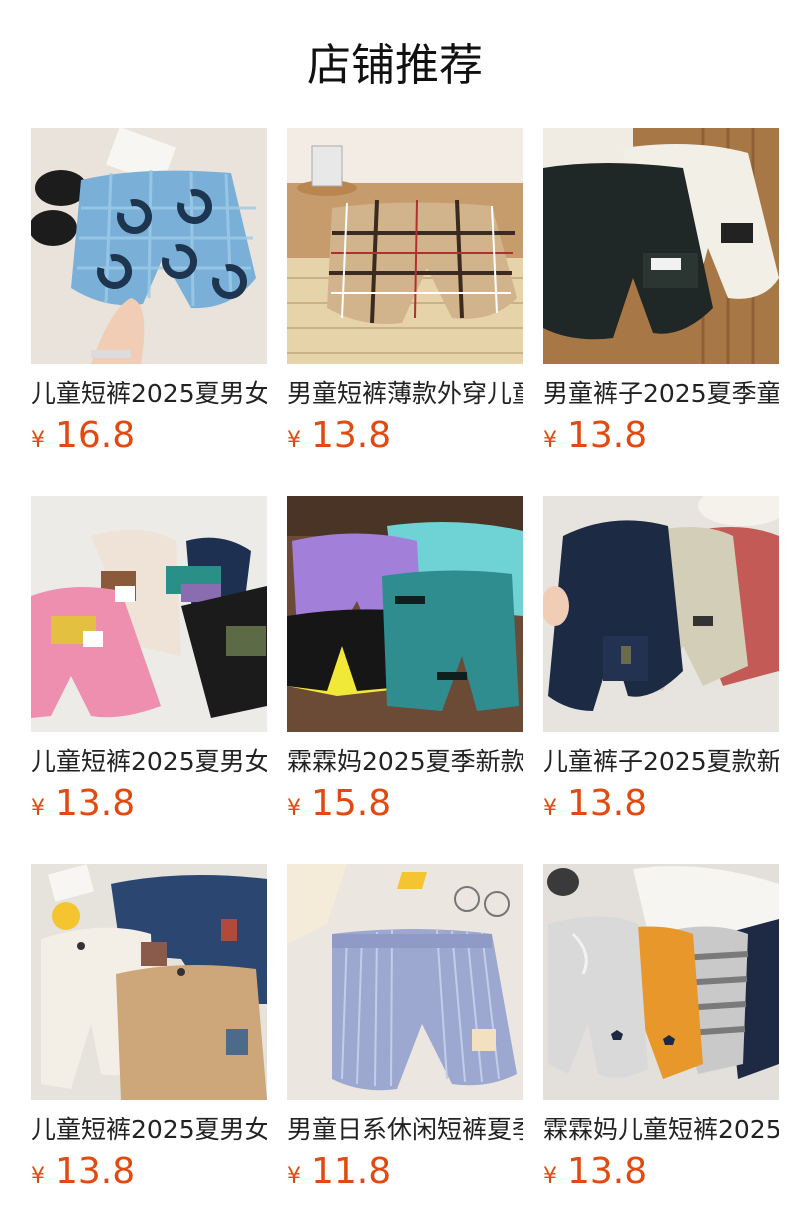 The height and width of the screenshot is (1232, 790). Describe the element at coordinates (405, 1130) in the screenshot. I see `product-name: 男童日系休闲短裤夏季` at that location.